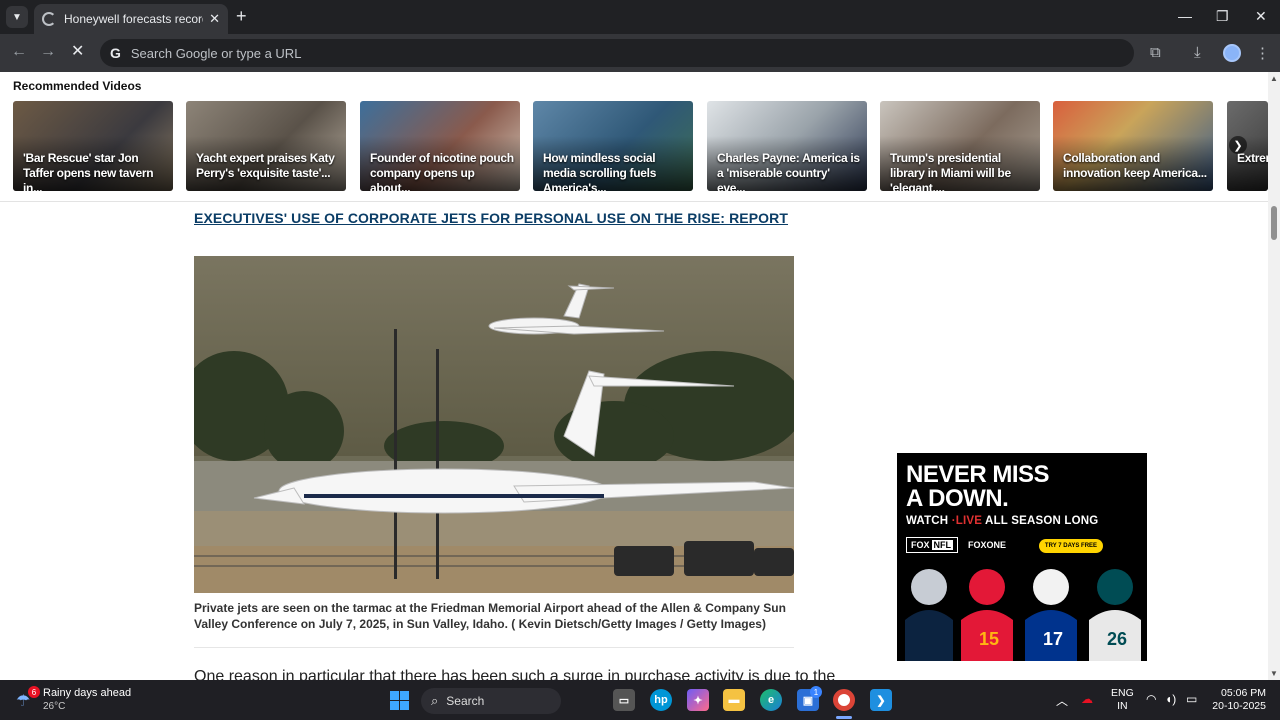 The width and height of the screenshot is (1280, 720). Describe the element at coordinates (1115, 615) in the screenshot. I see `player-eagles: 26` at that location.